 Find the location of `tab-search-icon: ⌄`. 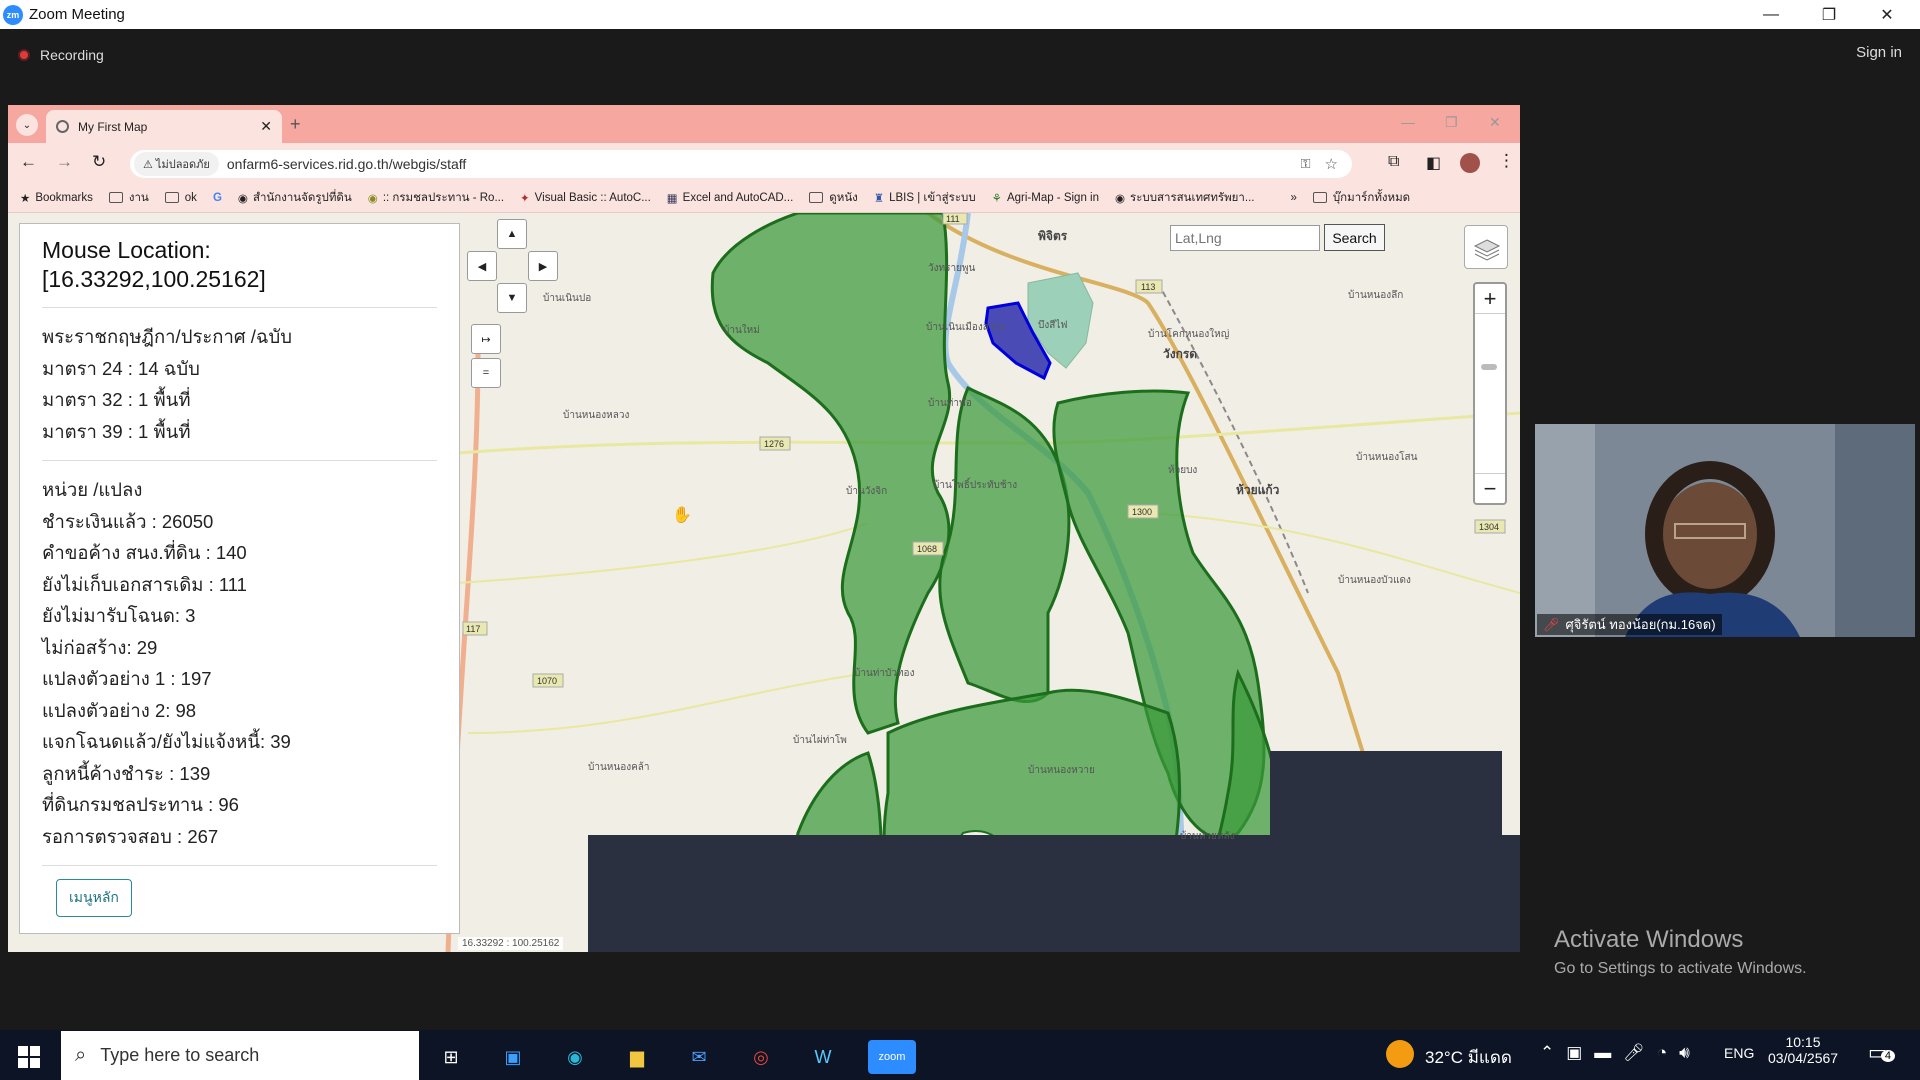

tab-search-icon: ⌄ is located at coordinates (27, 125).